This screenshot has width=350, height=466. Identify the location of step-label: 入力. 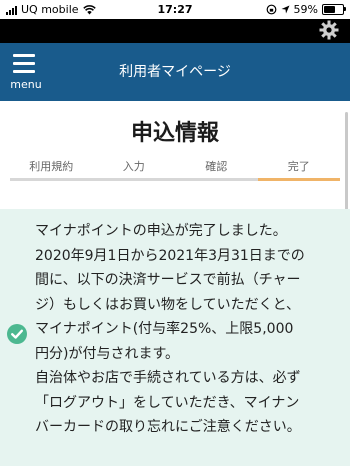
(133, 166).